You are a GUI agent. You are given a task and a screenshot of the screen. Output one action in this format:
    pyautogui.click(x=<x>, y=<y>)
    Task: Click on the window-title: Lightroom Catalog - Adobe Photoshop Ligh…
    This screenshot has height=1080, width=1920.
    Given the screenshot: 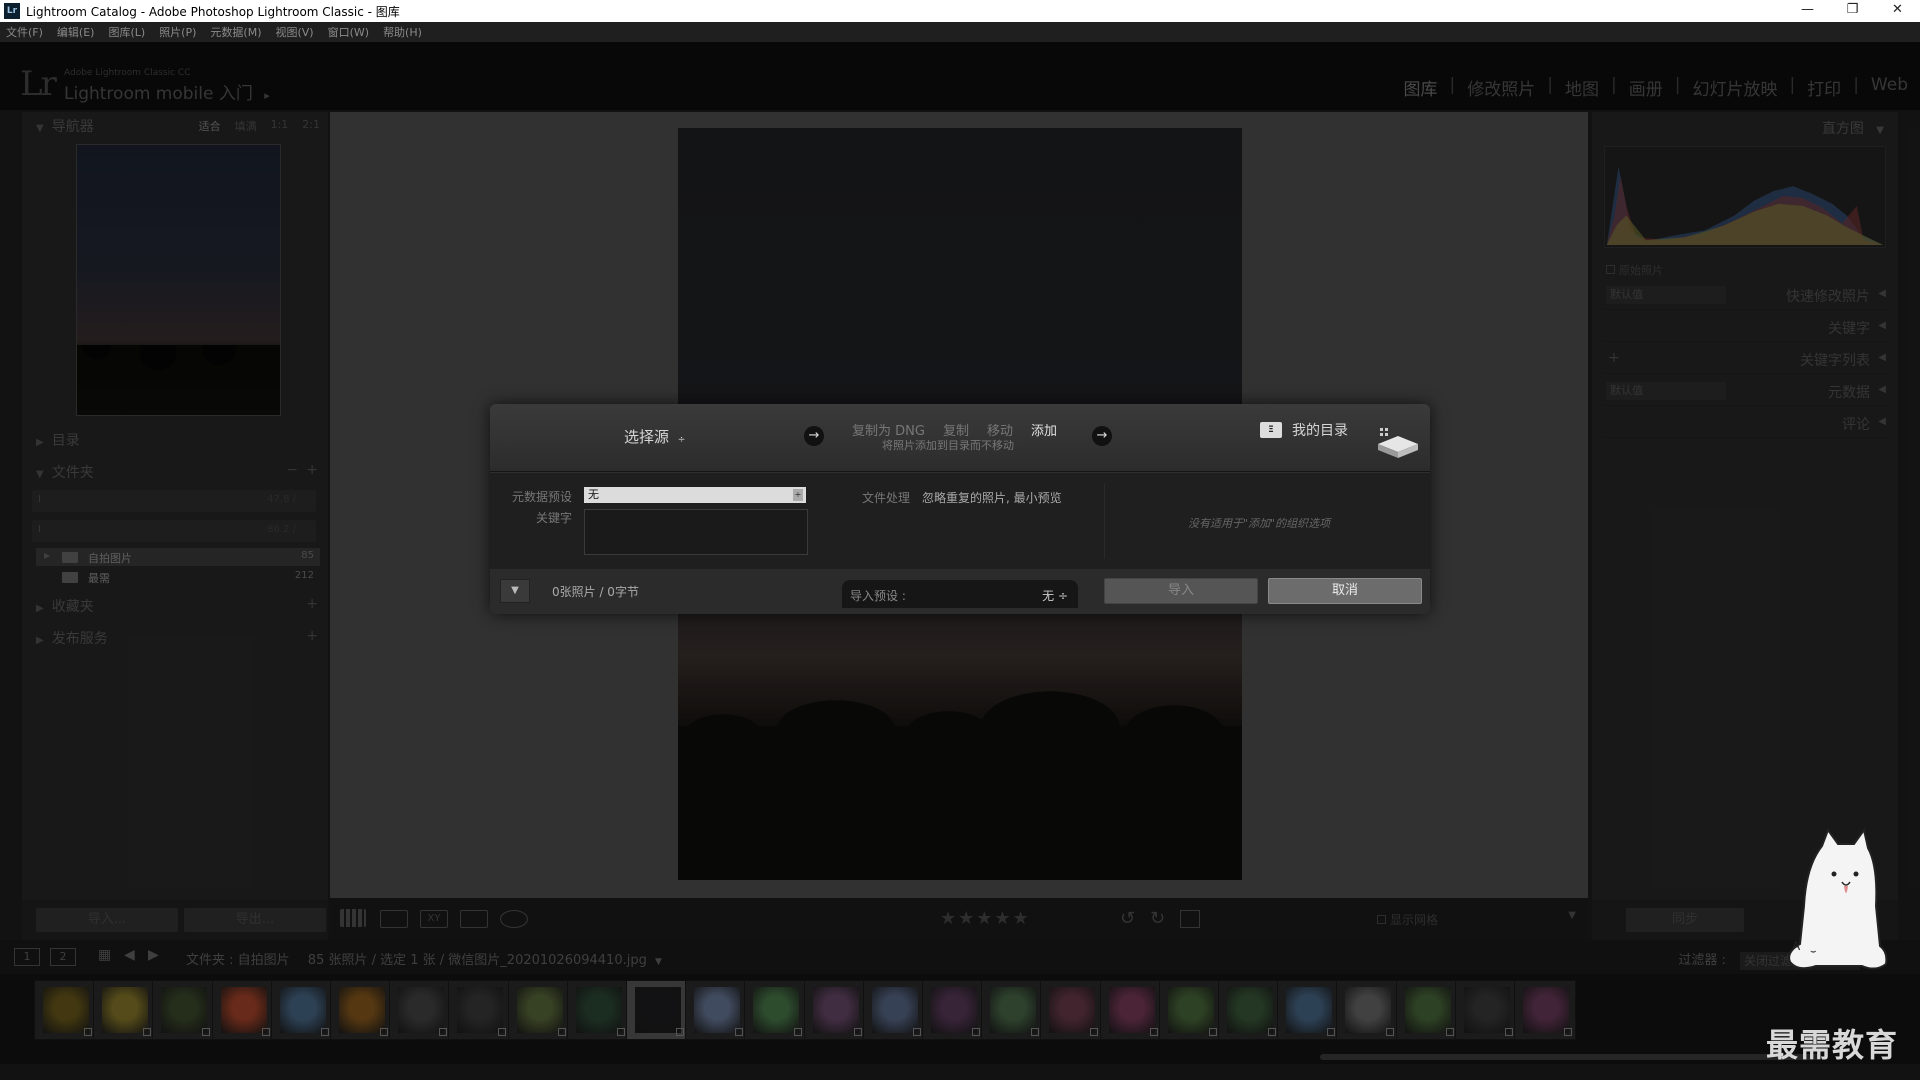 What is the action you would take?
    pyautogui.click(x=213, y=11)
    